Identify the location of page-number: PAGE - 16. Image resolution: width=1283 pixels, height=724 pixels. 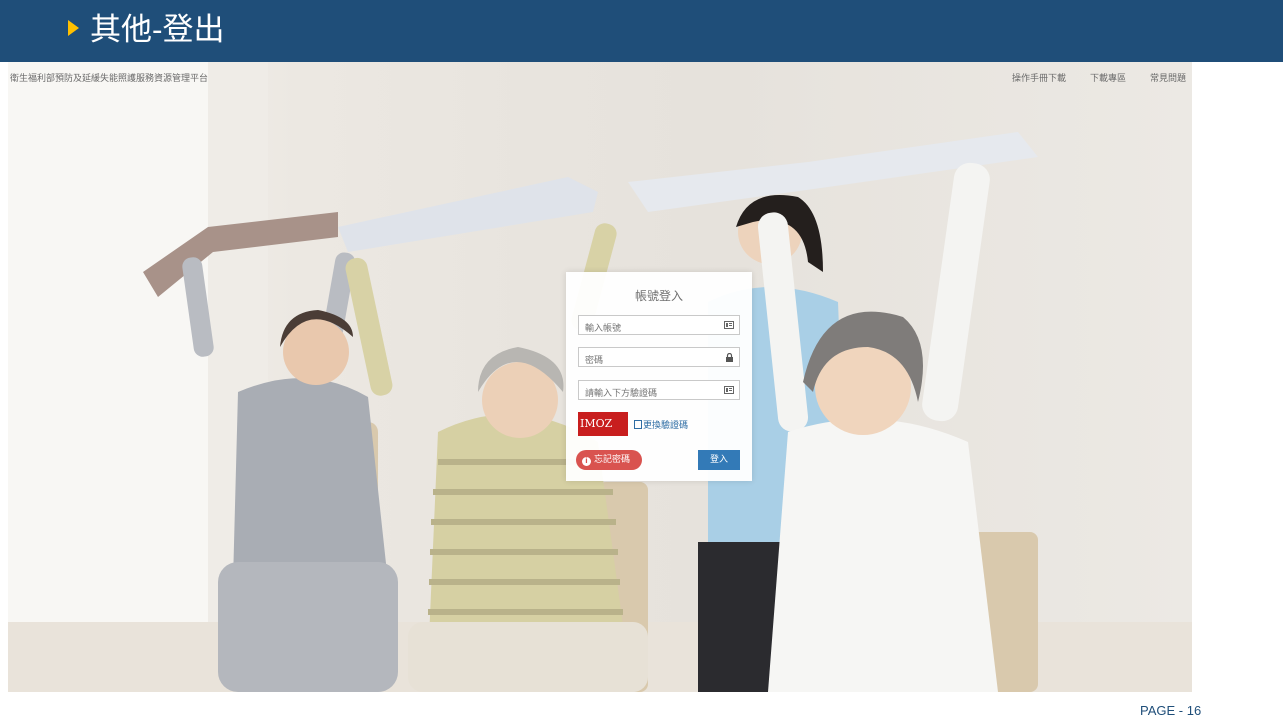
(1171, 710).